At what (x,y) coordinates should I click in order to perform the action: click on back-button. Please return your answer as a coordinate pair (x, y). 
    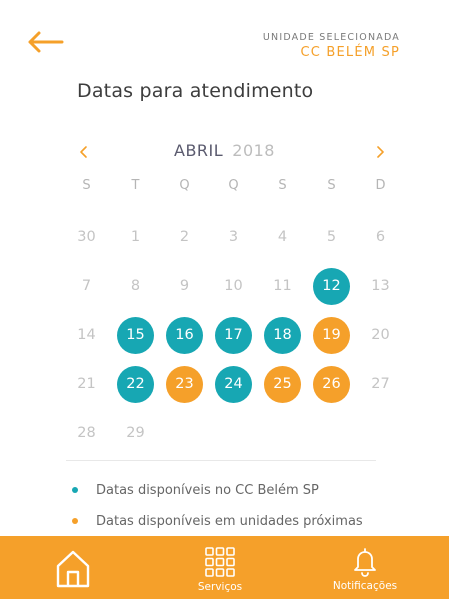
    Looking at the image, I should click on (44, 42).